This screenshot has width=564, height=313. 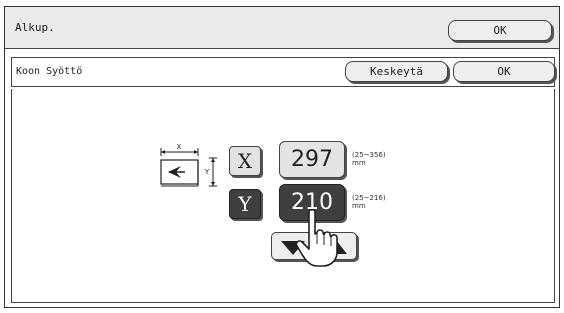 I want to click on x-range: (25~356), so click(x=369, y=155).